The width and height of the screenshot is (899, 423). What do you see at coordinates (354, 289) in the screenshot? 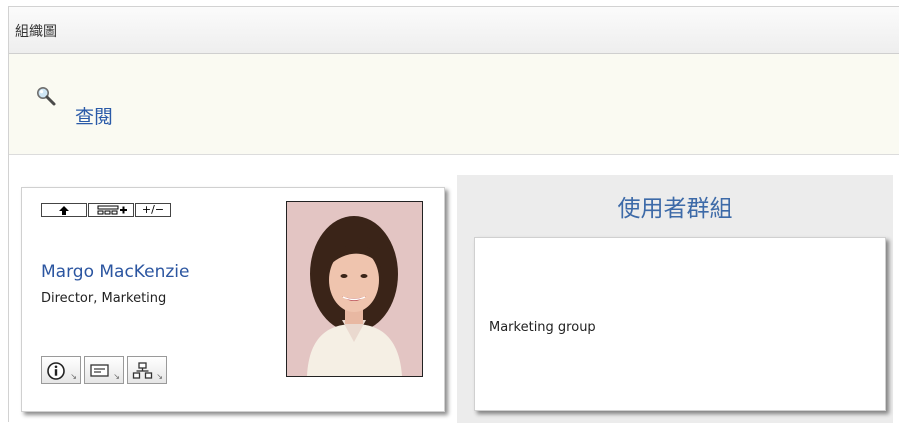
I see `person-photo` at bounding box center [354, 289].